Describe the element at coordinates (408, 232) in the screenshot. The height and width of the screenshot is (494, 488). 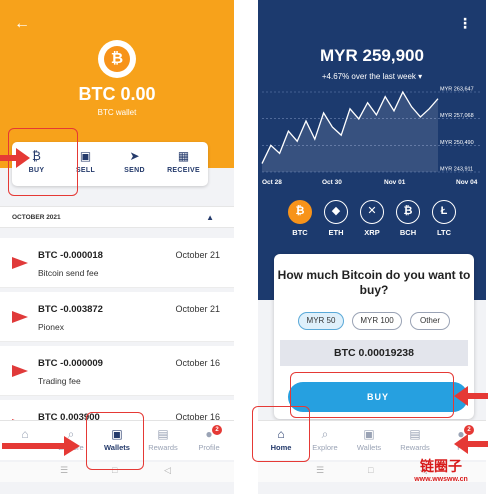
I see `coin-label: BCH` at that location.